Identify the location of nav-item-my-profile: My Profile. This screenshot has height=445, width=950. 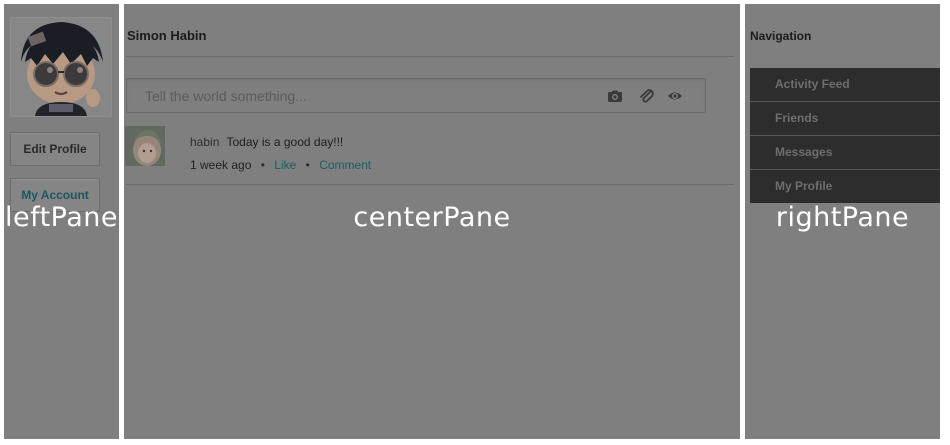
(845, 186).